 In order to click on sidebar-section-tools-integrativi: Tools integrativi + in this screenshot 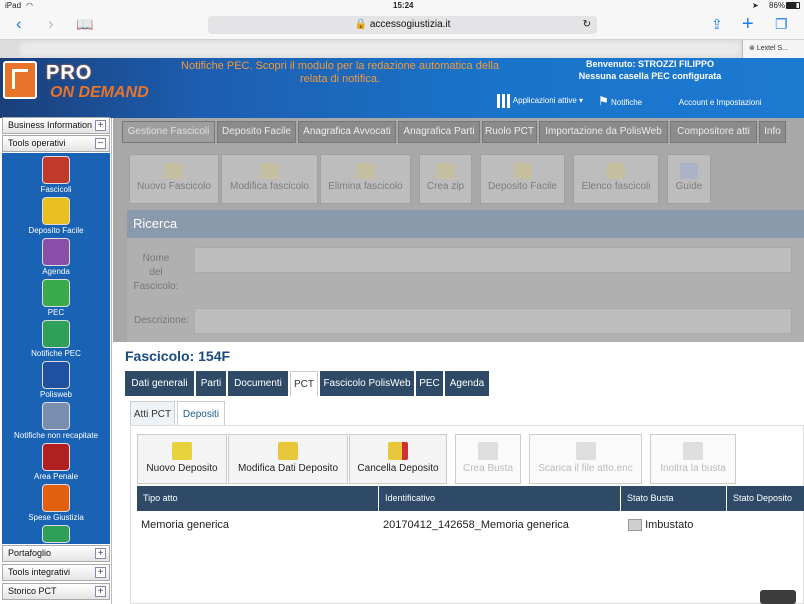, I will do `click(56, 572)`.